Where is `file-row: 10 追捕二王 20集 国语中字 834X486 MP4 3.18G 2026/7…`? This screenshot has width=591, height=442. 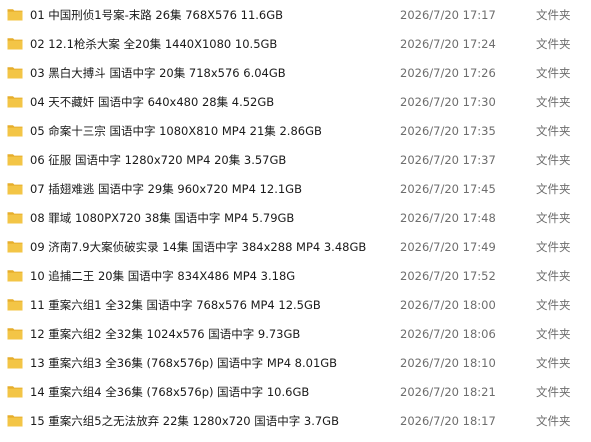
file-row: 10 追捕二王 20集 国语中字 834X486 MP4 3.18G 2026/7… is located at coordinates (295, 275).